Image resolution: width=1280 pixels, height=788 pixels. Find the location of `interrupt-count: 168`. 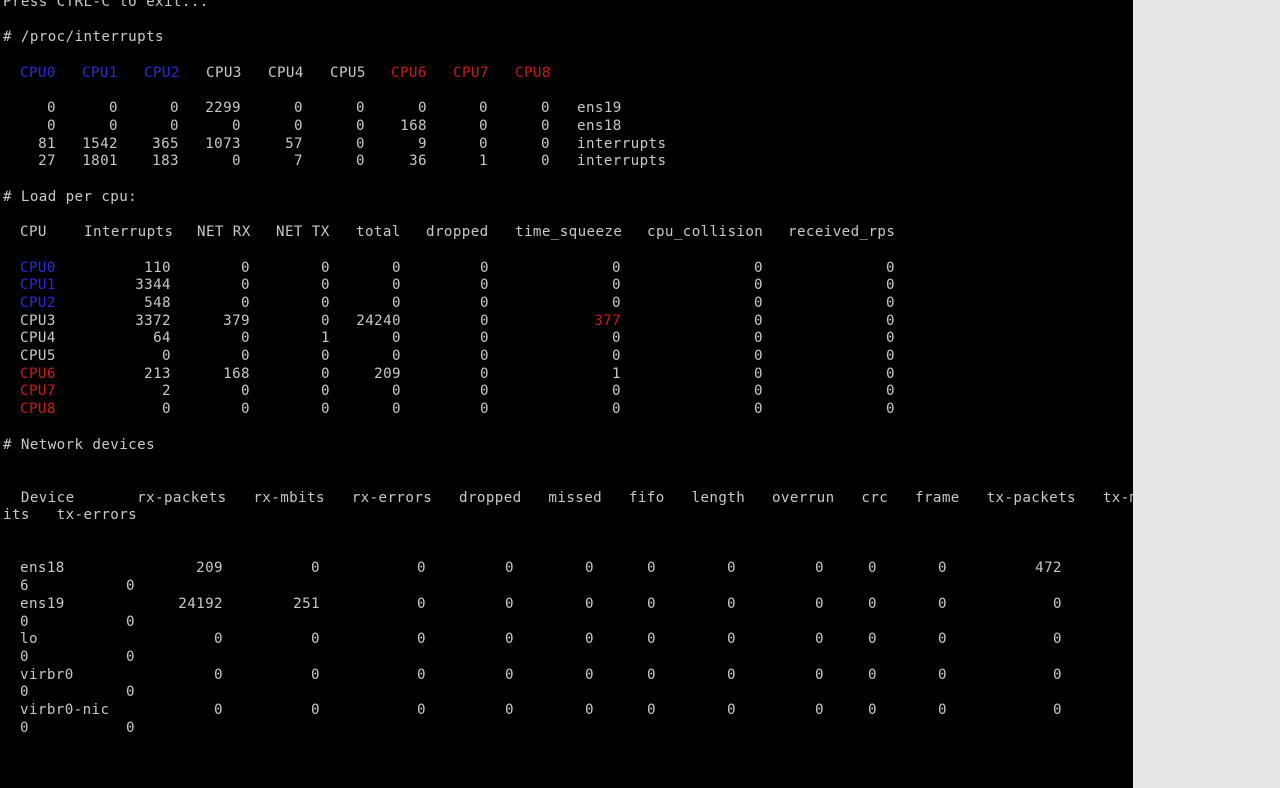

interrupt-count: 168 is located at coordinates (413, 125).